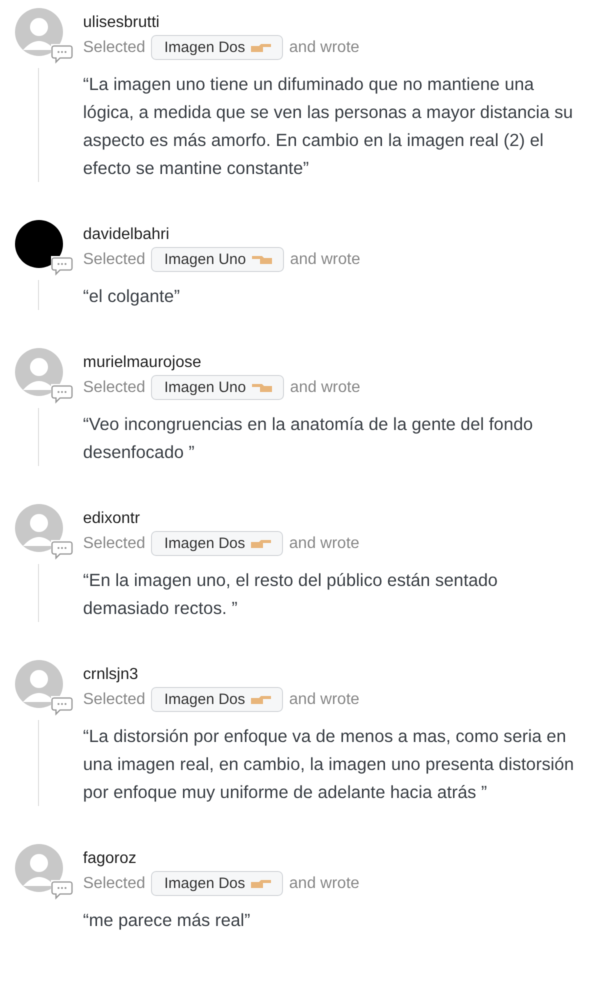 The width and height of the screenshot is (590, 1000). I want to click on username: fagoroz, so click(110, 859).